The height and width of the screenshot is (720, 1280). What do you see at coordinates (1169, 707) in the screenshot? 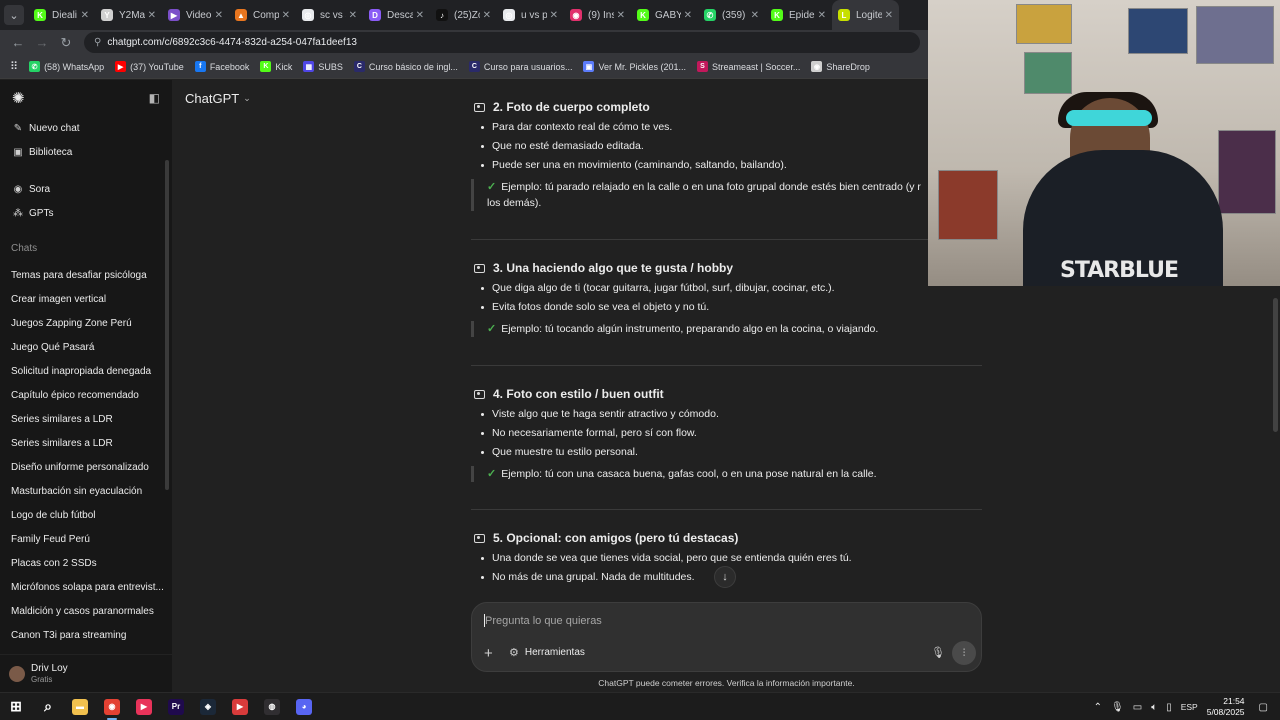
I see `battery-icon: ▯` at bounding box center [1169, 707].